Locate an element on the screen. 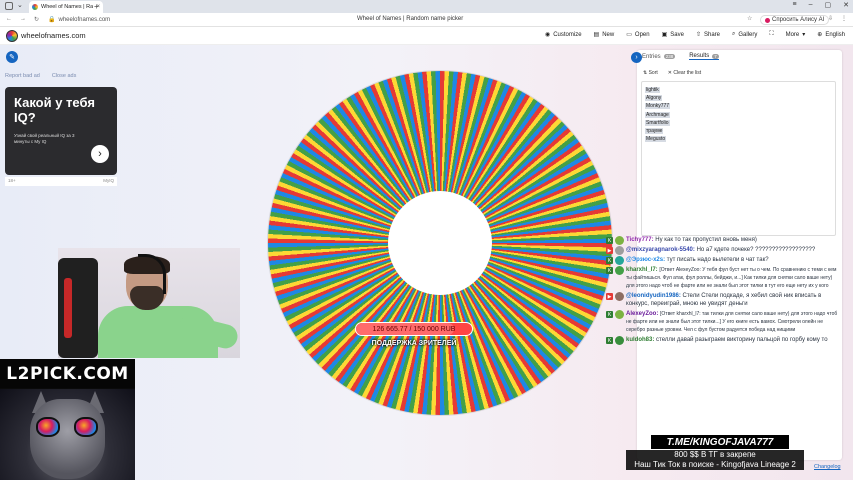 The image size is (853, 480). list-item: Megusto is located at coordinates (656, 139).